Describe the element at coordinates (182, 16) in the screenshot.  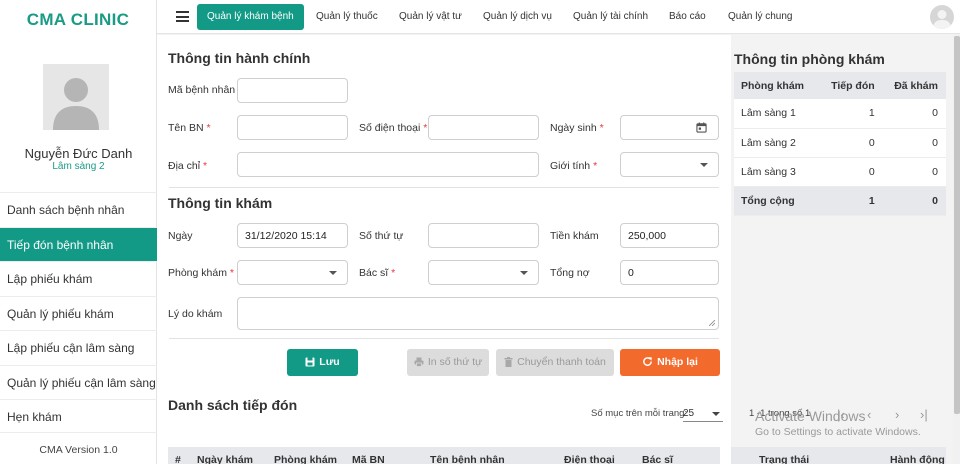
I see `hamburger-menu-icon` at that location.